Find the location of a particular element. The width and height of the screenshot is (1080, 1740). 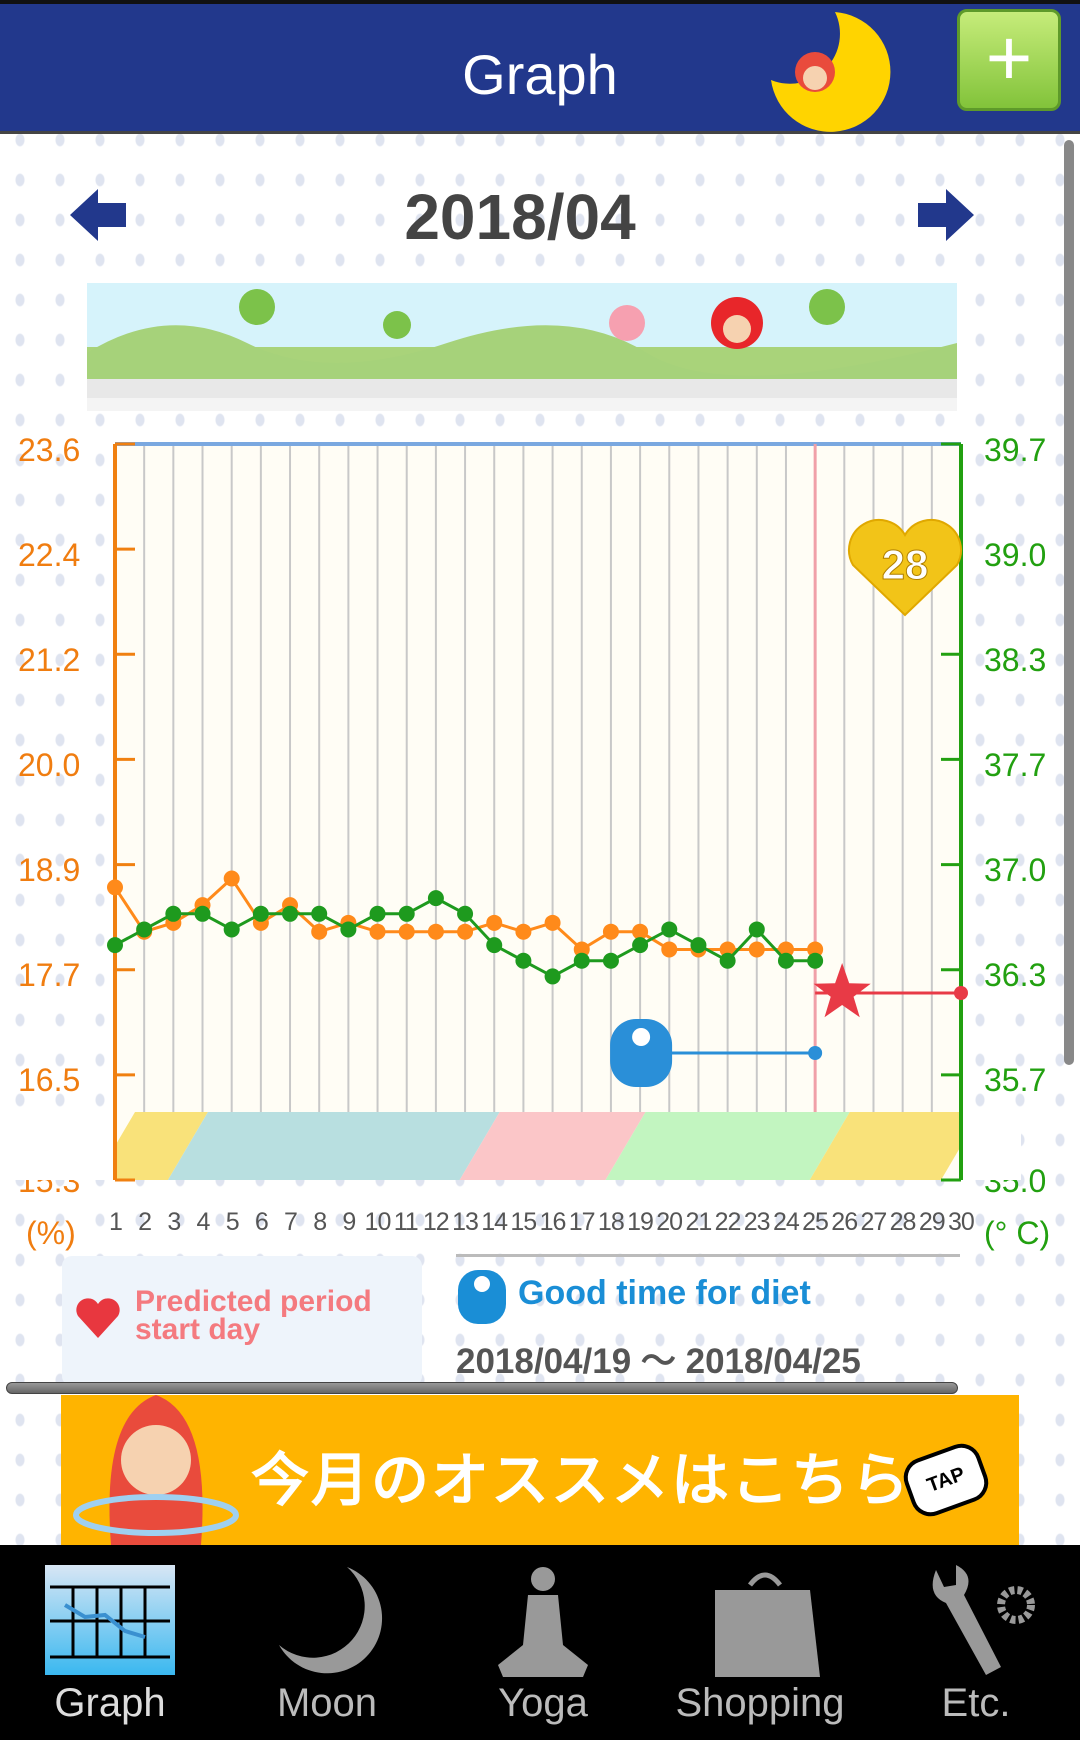

girl-hula-hoop-icon is located at coordinates (156, 1470).